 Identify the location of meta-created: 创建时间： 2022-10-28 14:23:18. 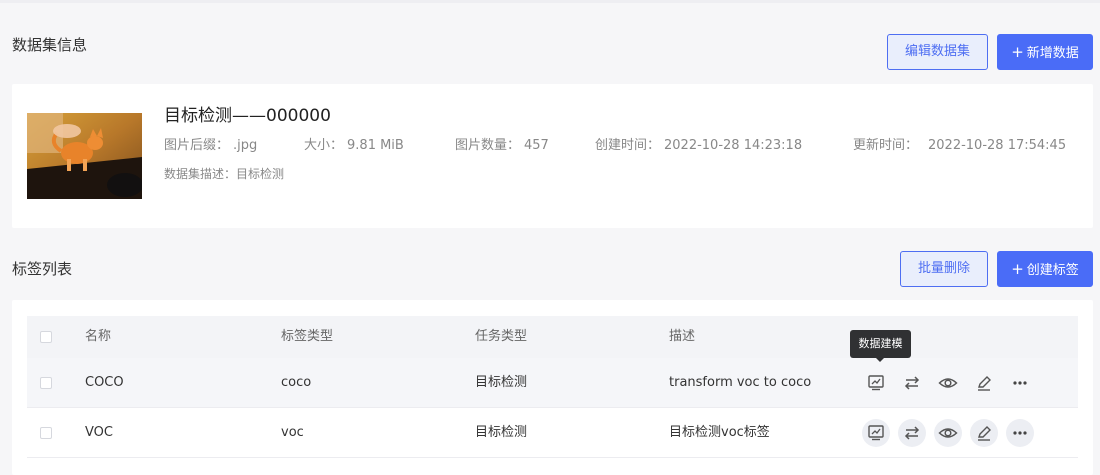
(698, 146).